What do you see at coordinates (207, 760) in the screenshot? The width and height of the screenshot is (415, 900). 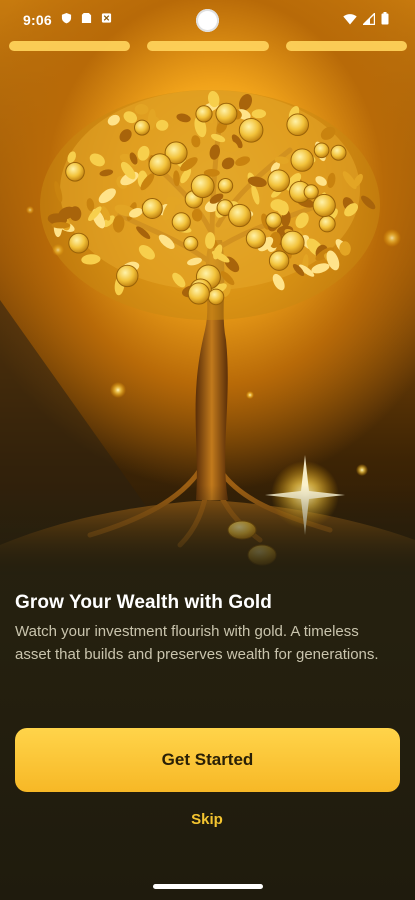 I see `get-started-button: Get Started` at bounding box center [207, 760].